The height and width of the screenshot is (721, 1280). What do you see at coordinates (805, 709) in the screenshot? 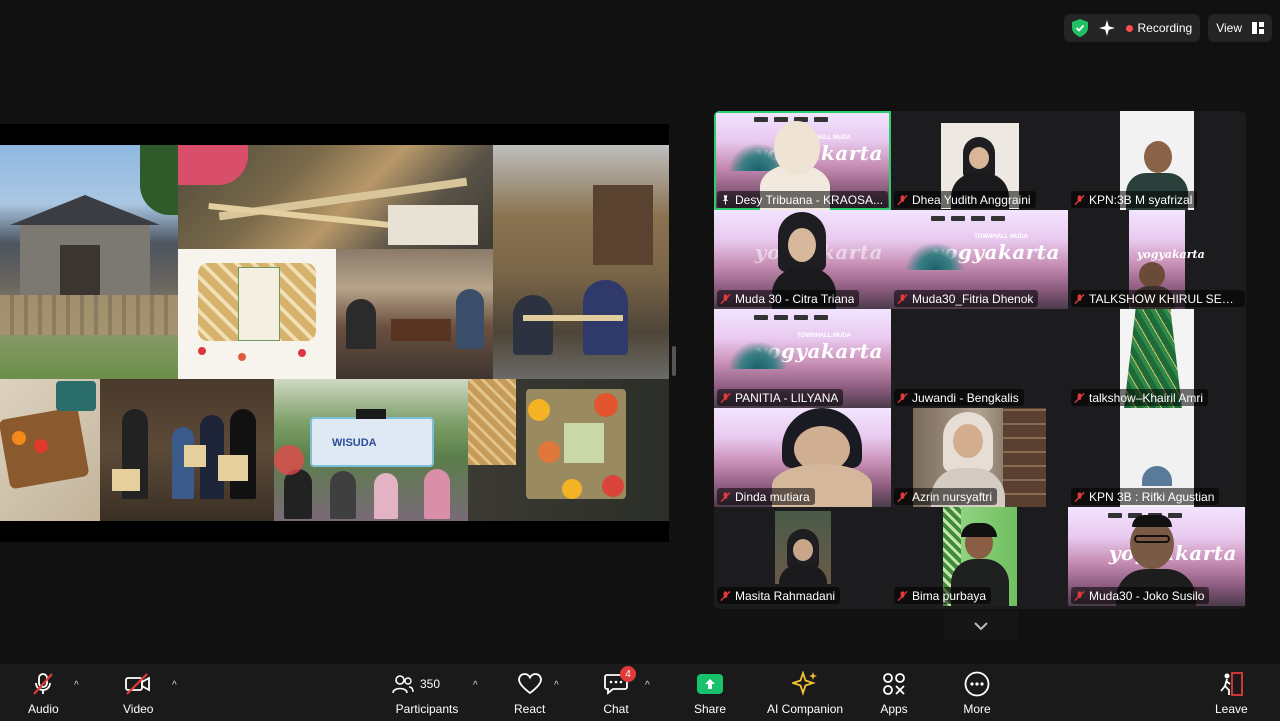
I see `ai-companion-label: AI Companion` at bounding box center [805, 709].